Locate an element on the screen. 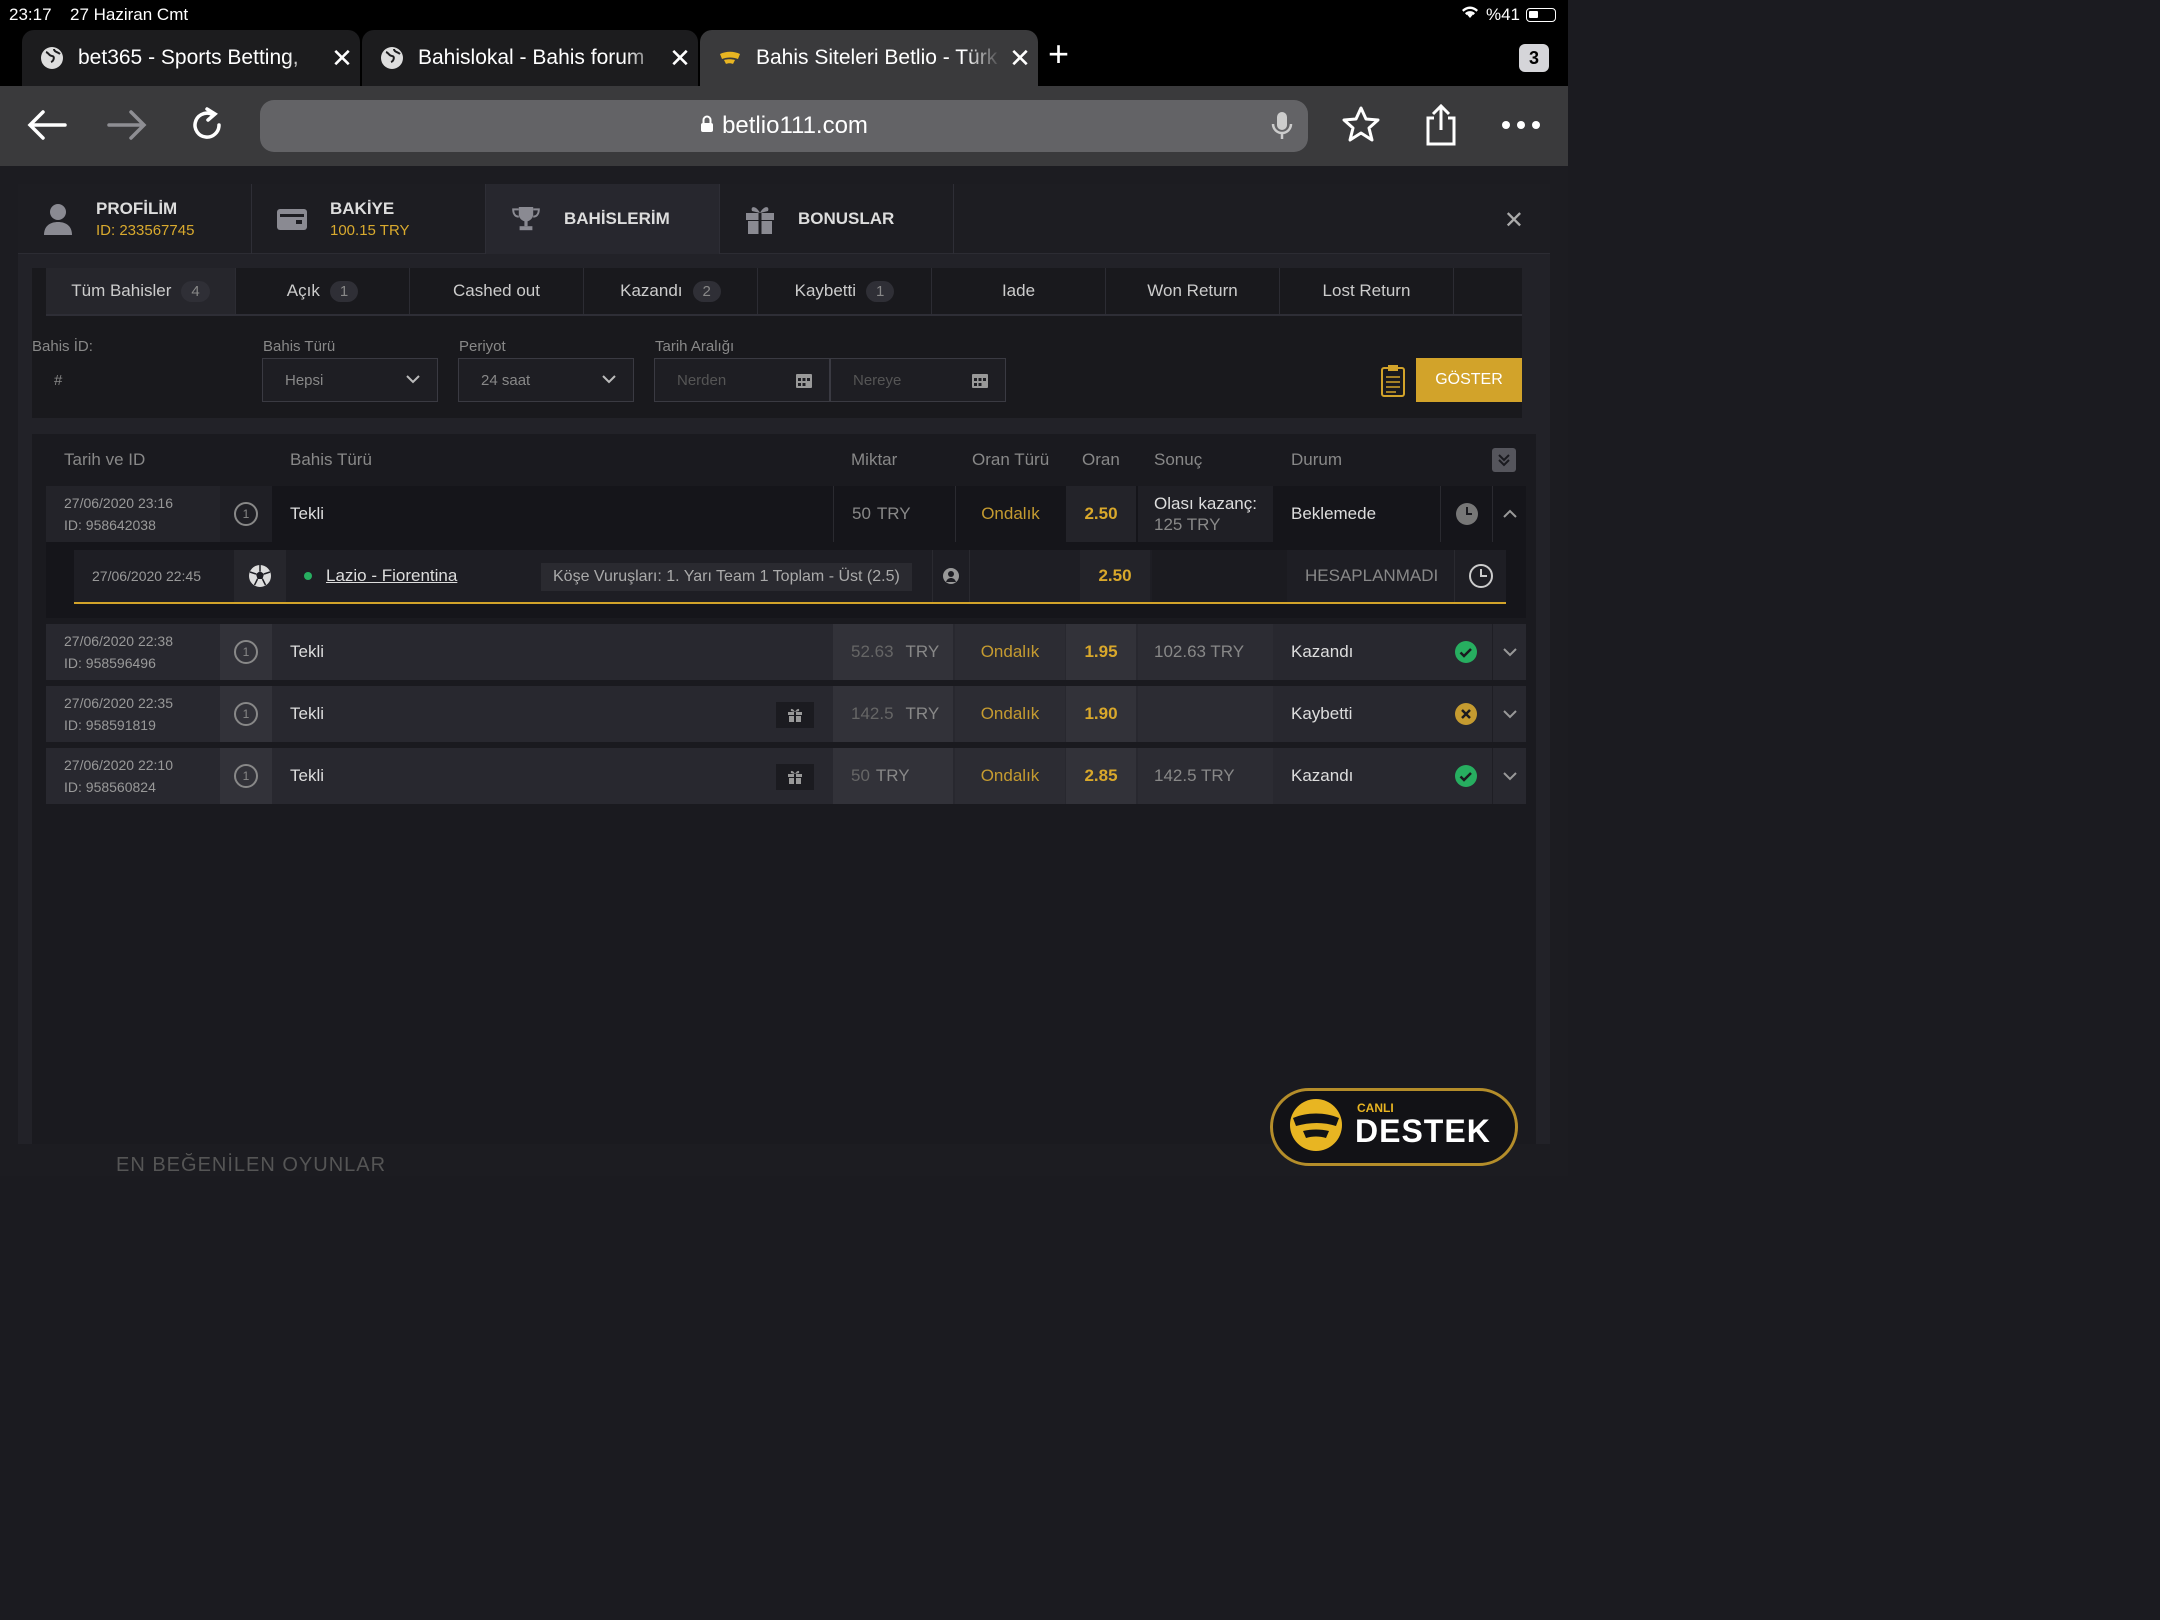 The height and width of the screenshot is (1620, 2160). period-label: Periyot is located at coordinates (482, 346).